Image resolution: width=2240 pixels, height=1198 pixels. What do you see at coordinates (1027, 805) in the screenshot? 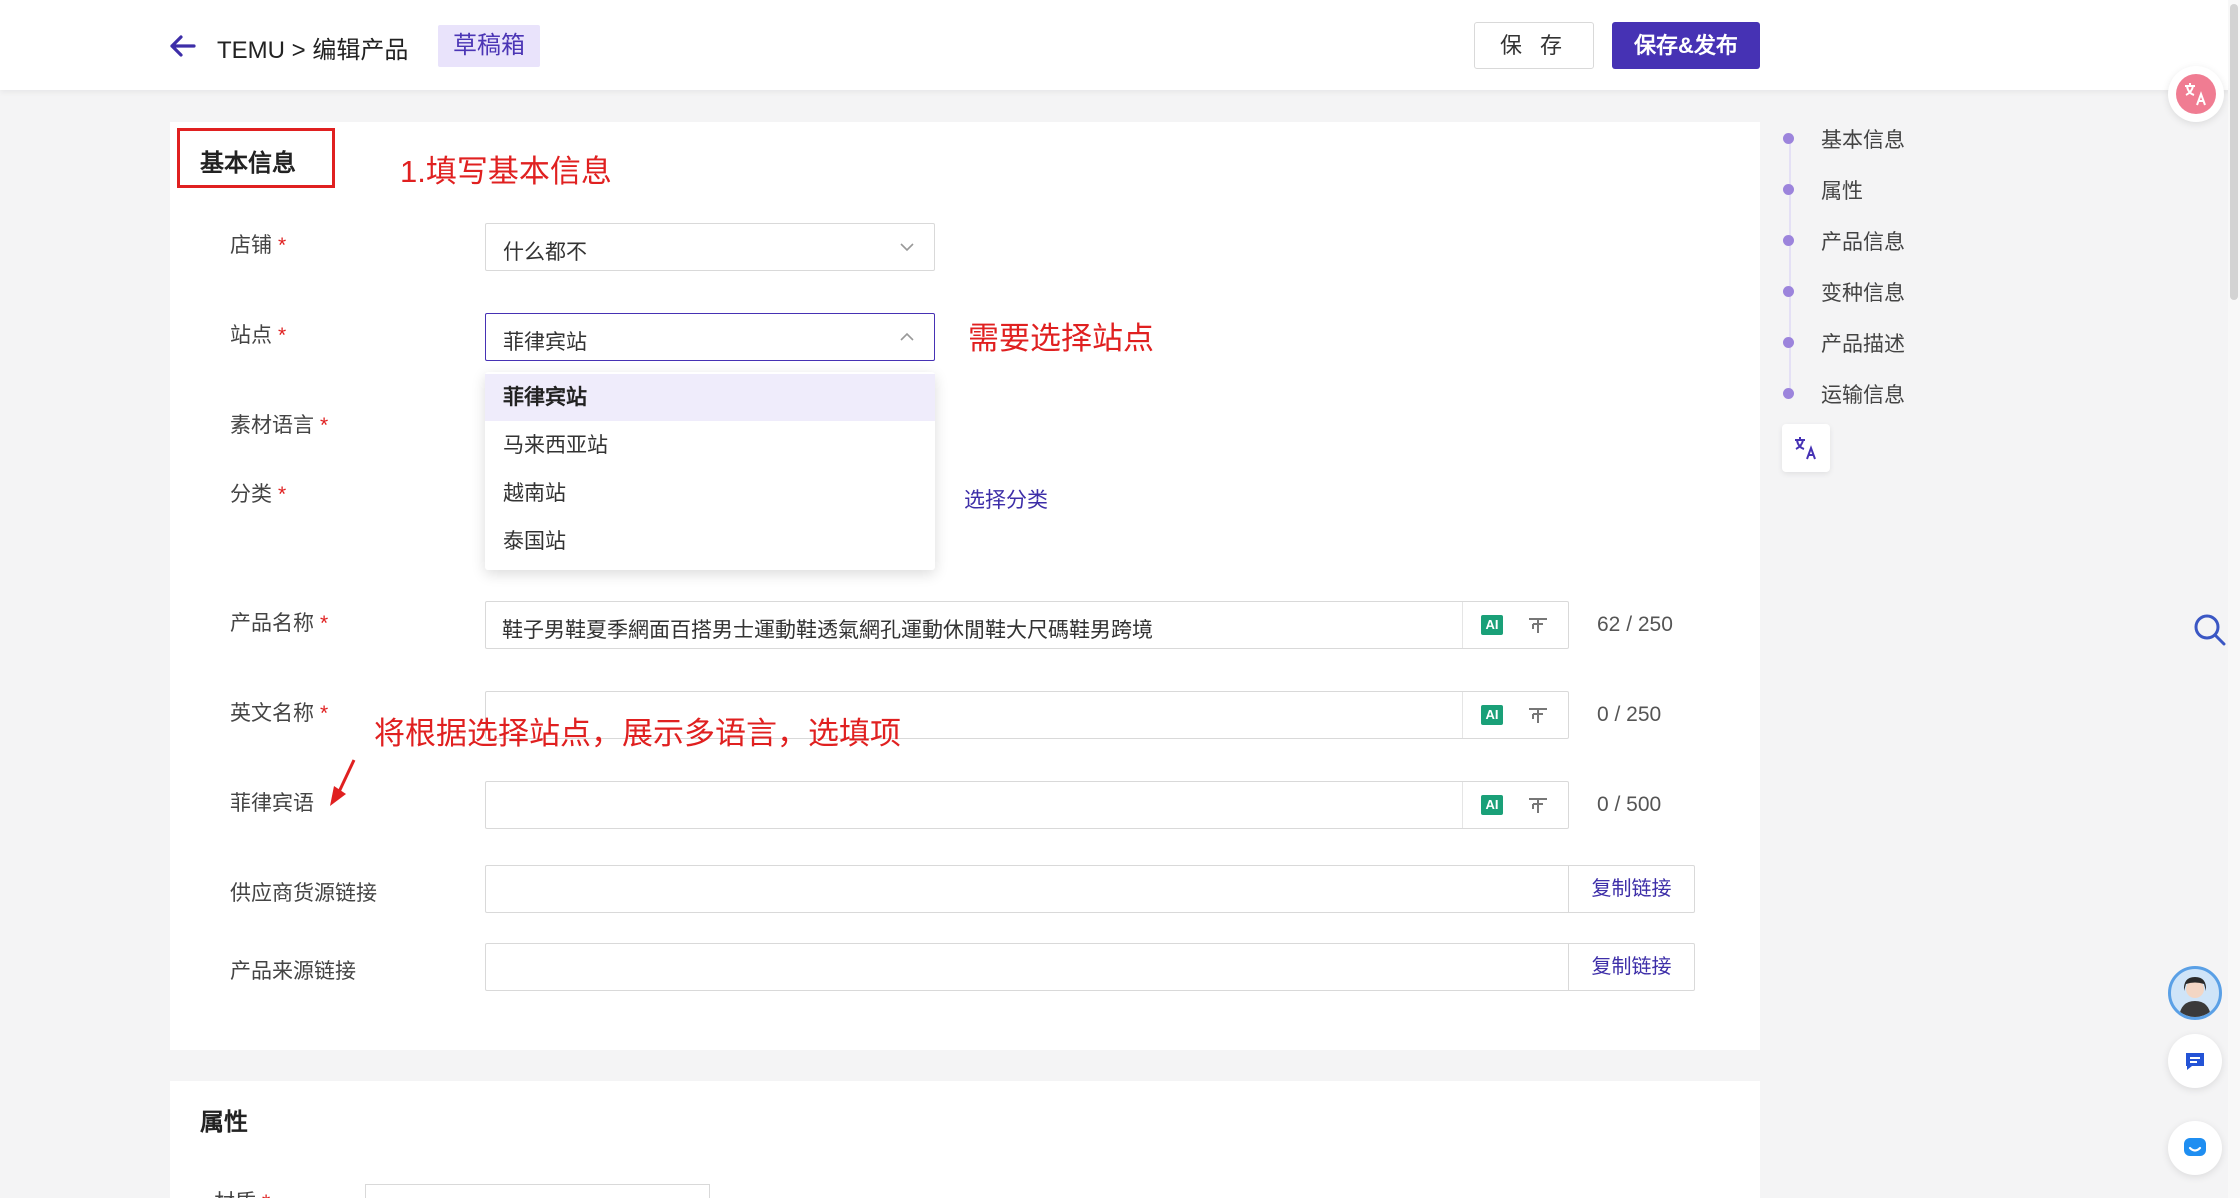
I see `filipino-input: AI` at bounding box center [1027, 805].